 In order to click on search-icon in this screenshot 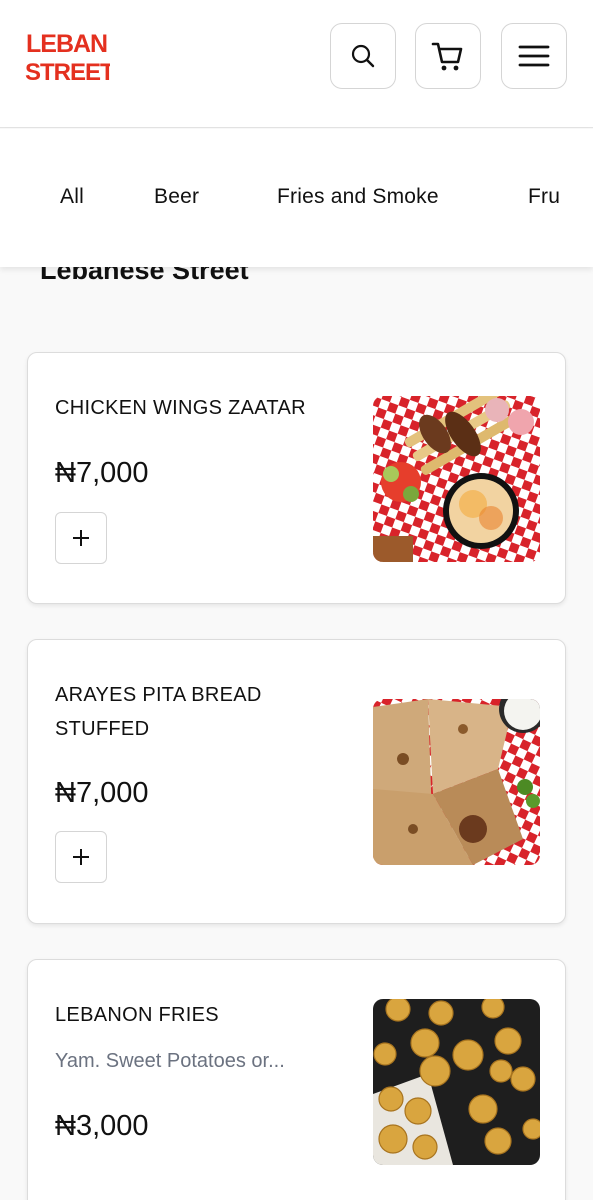, I will do `click(363, 56)`.